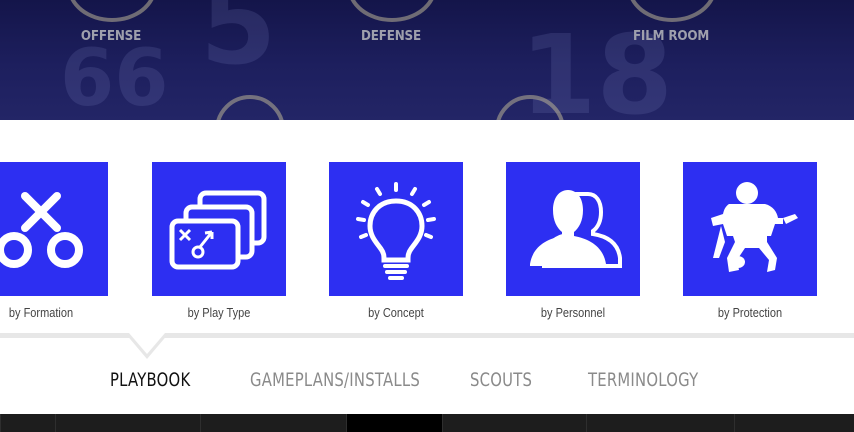  I want to click on category-label: by Formation, so click(58, 313).